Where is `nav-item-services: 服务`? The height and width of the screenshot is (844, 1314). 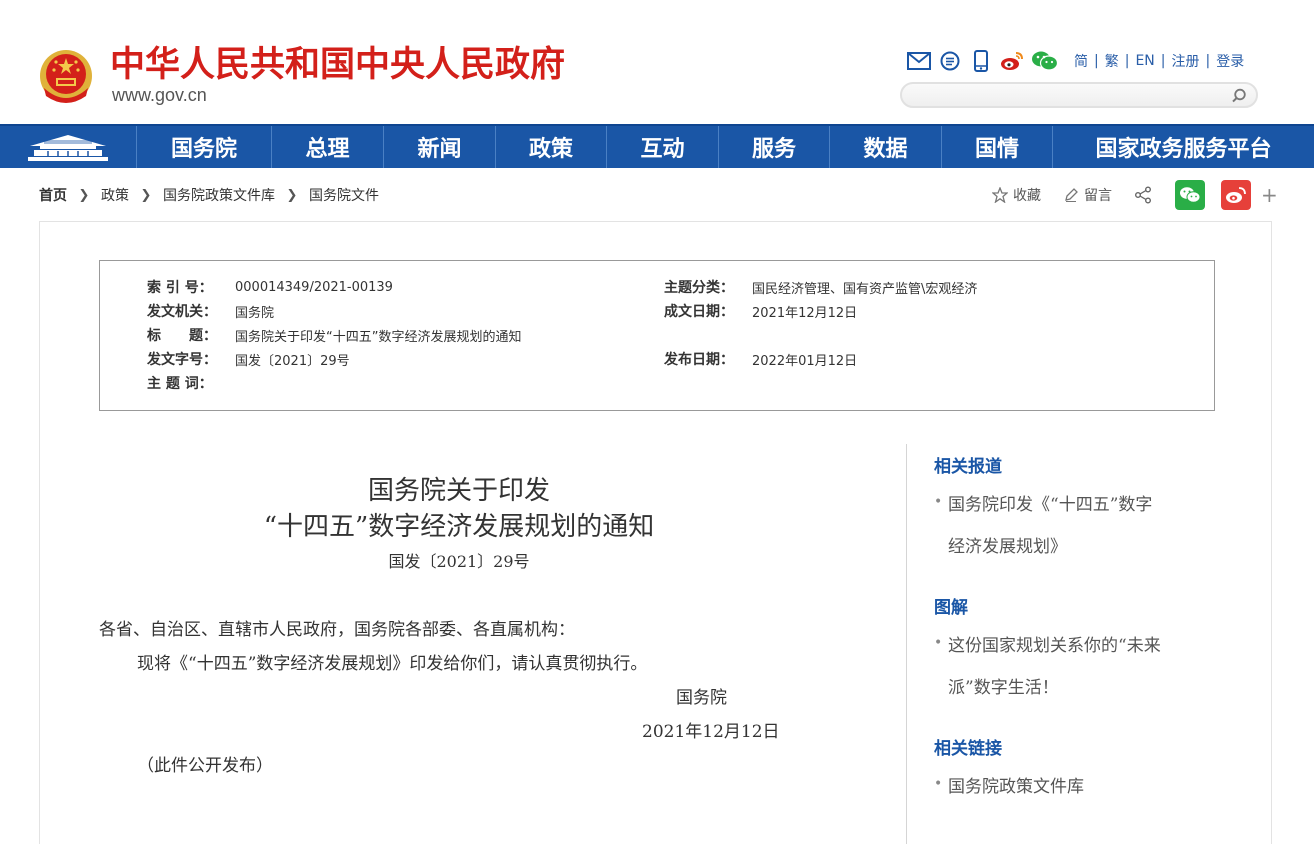 nav-item-services: 服务 is located at coordinates (773, 147).